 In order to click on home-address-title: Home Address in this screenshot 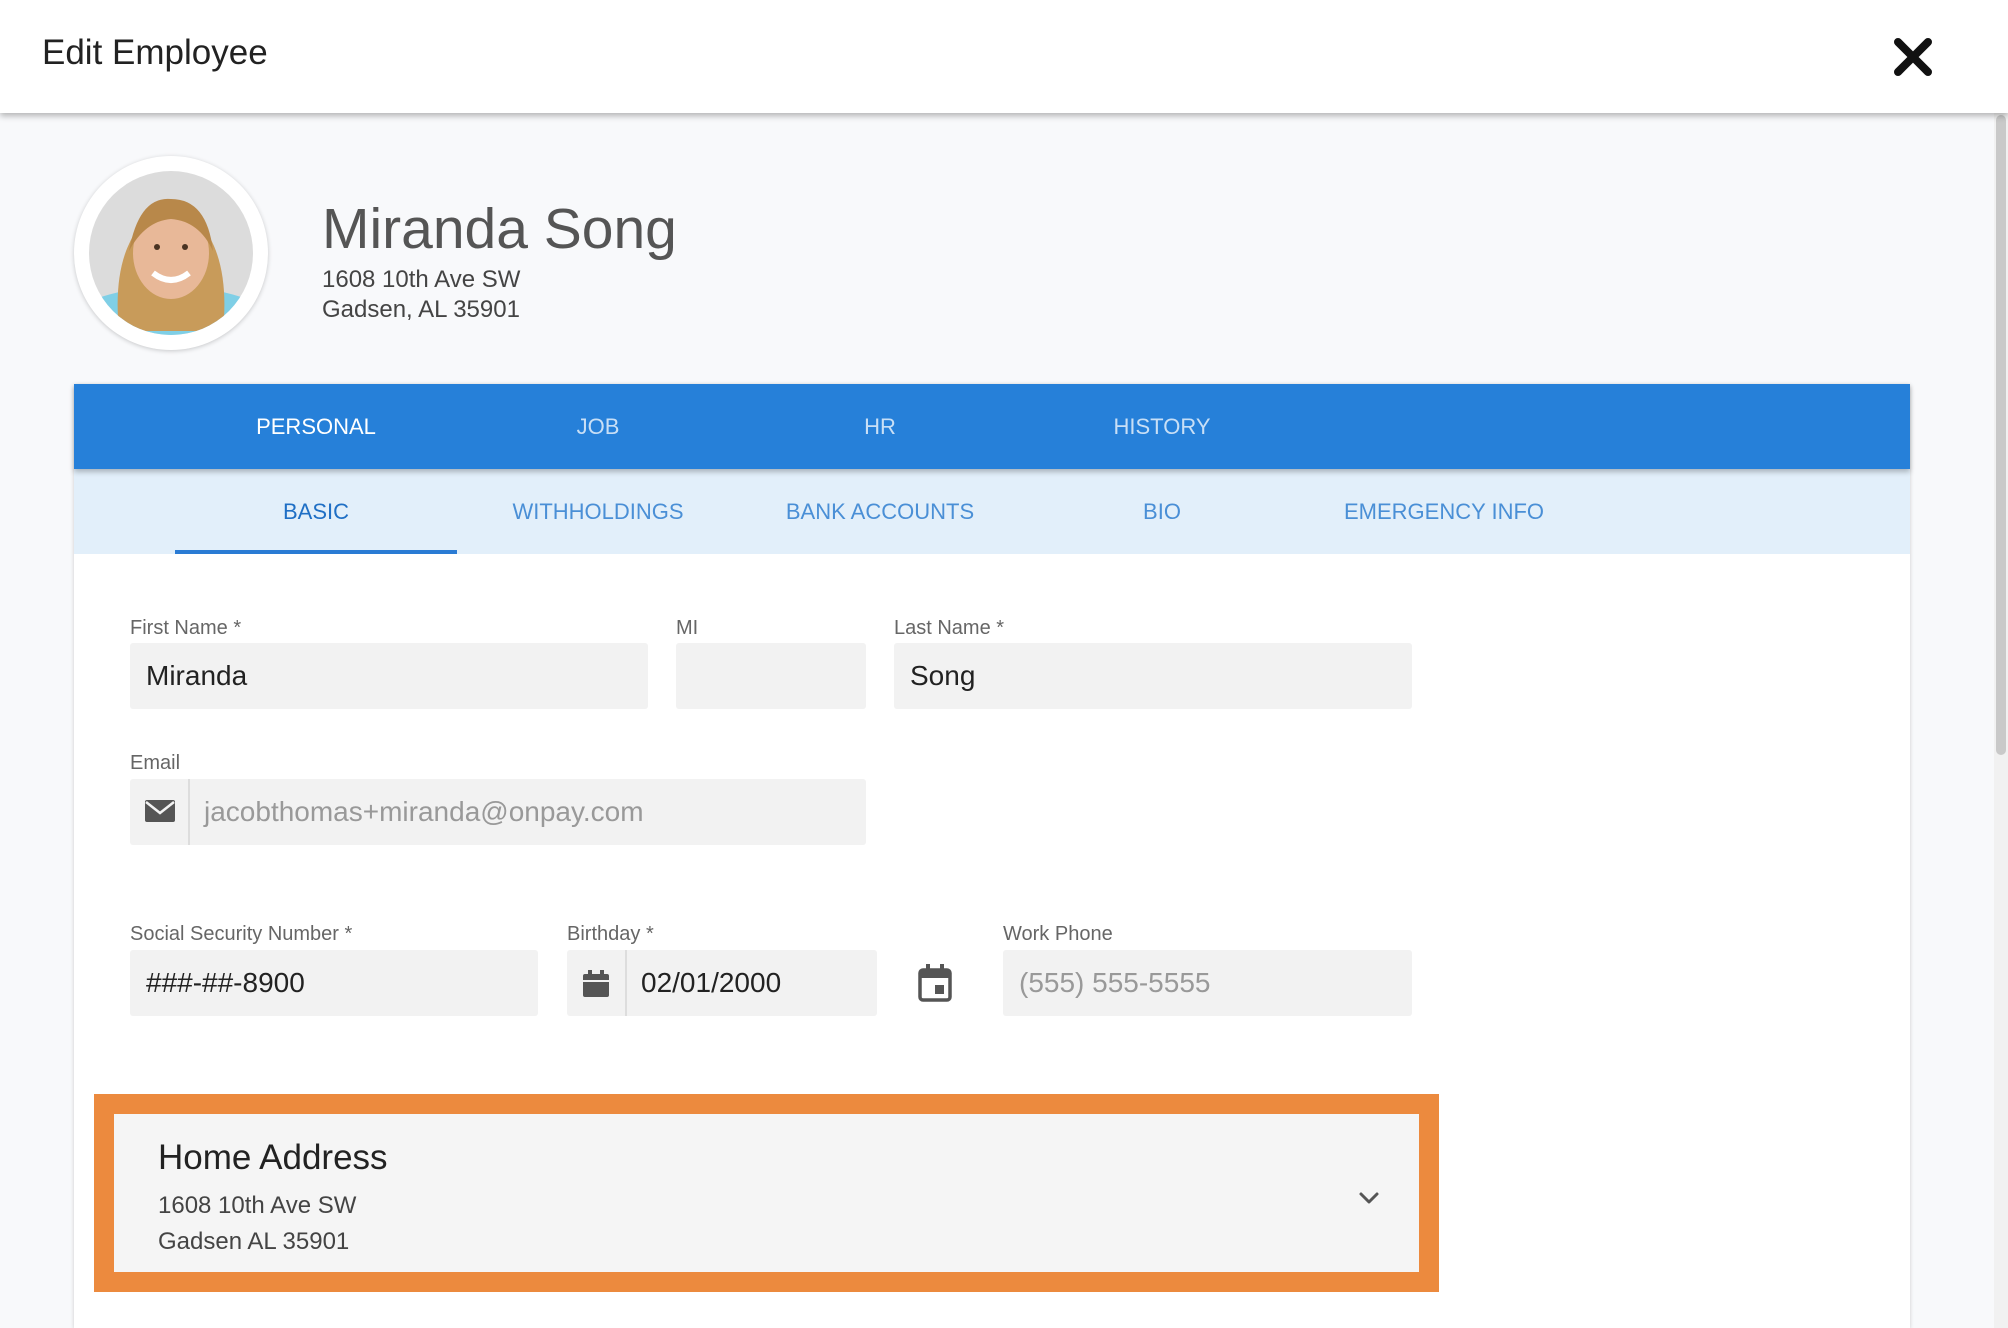, I will do `click(273, 1157)`.